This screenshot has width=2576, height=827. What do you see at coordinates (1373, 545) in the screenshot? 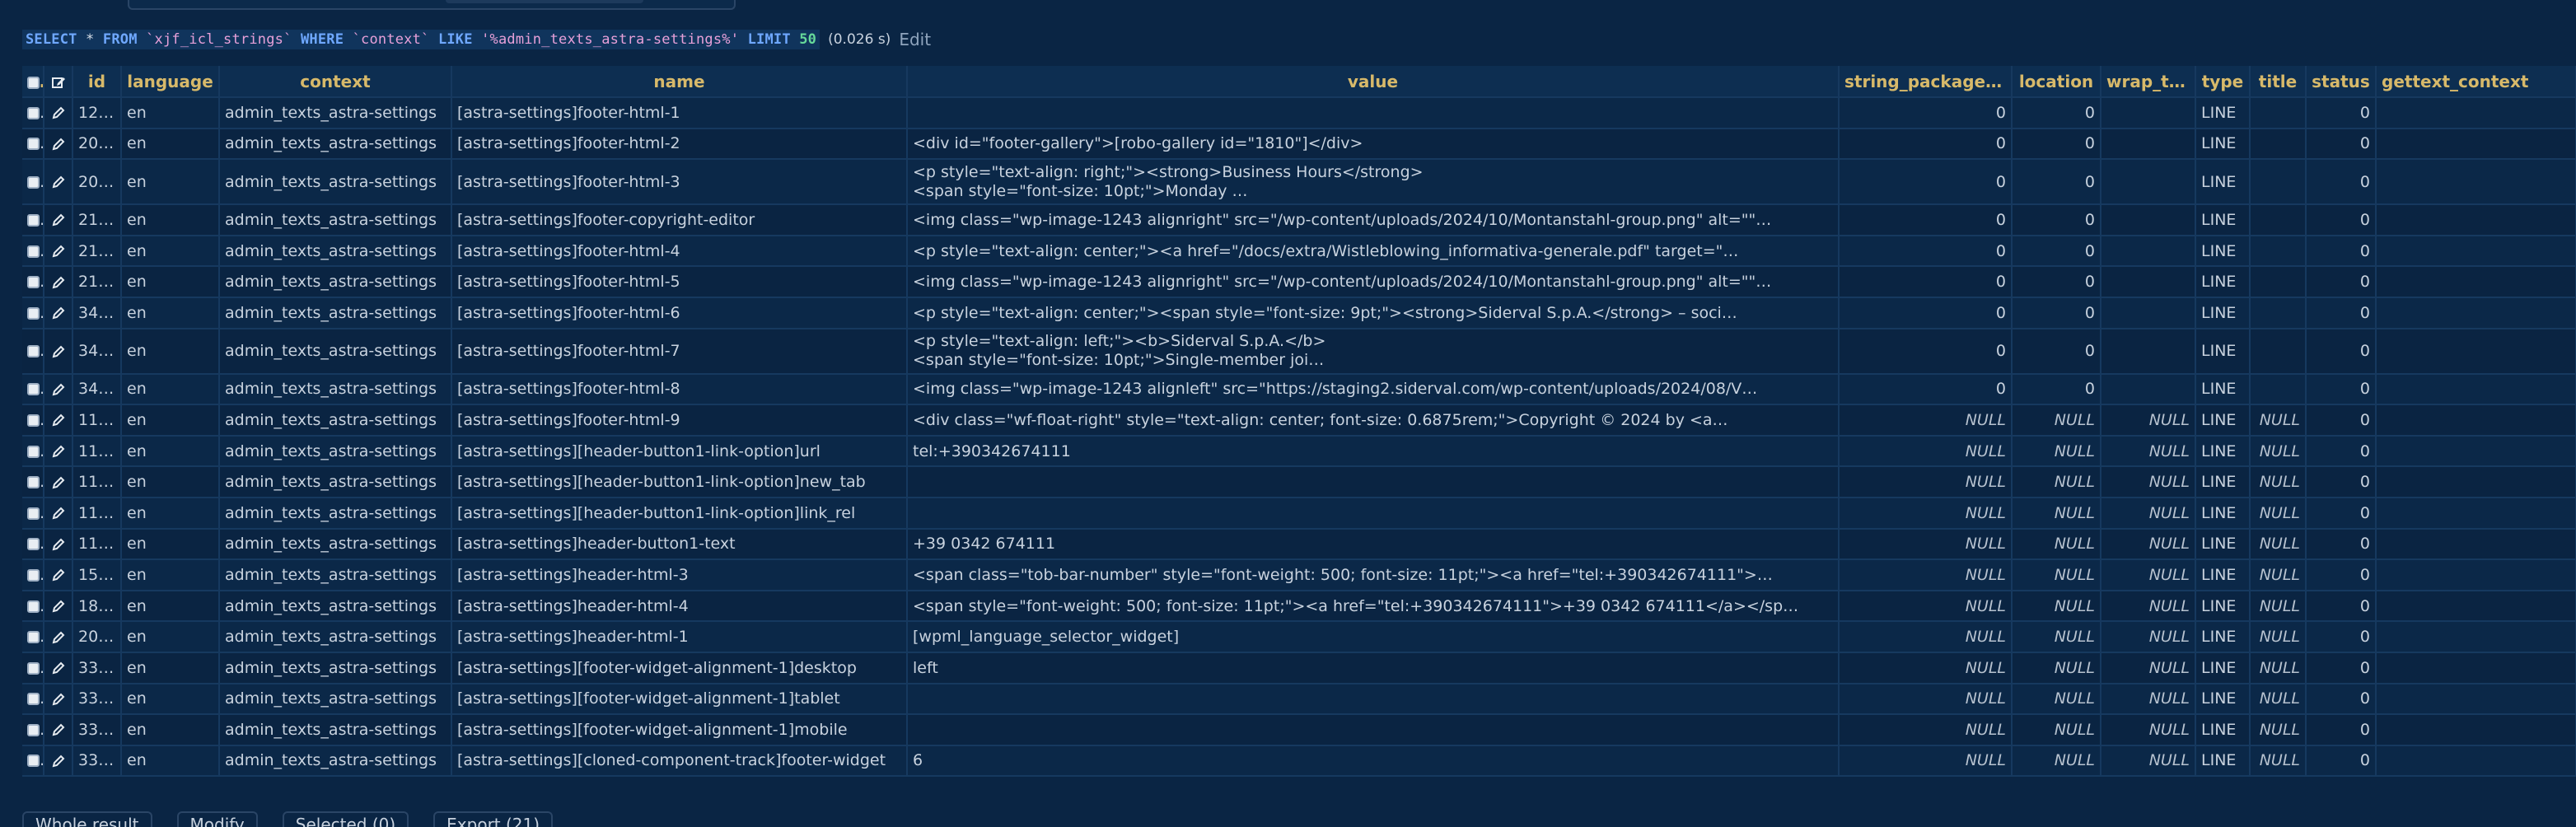
I see `cell-value: +39 0342 674111` at bounding box center [1373, 545].